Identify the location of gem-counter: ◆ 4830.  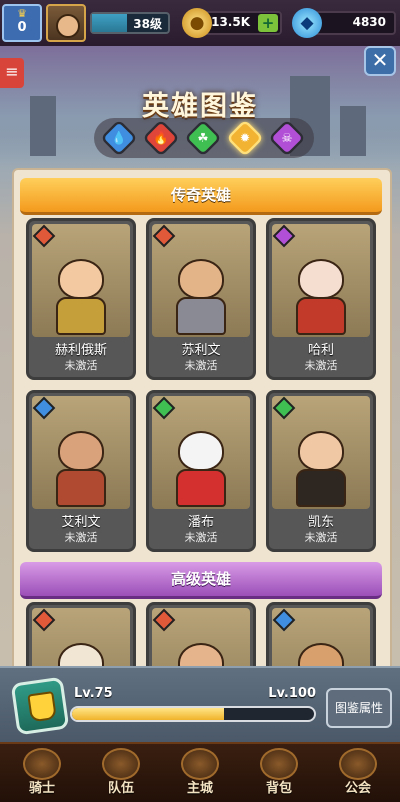
(344, 23).